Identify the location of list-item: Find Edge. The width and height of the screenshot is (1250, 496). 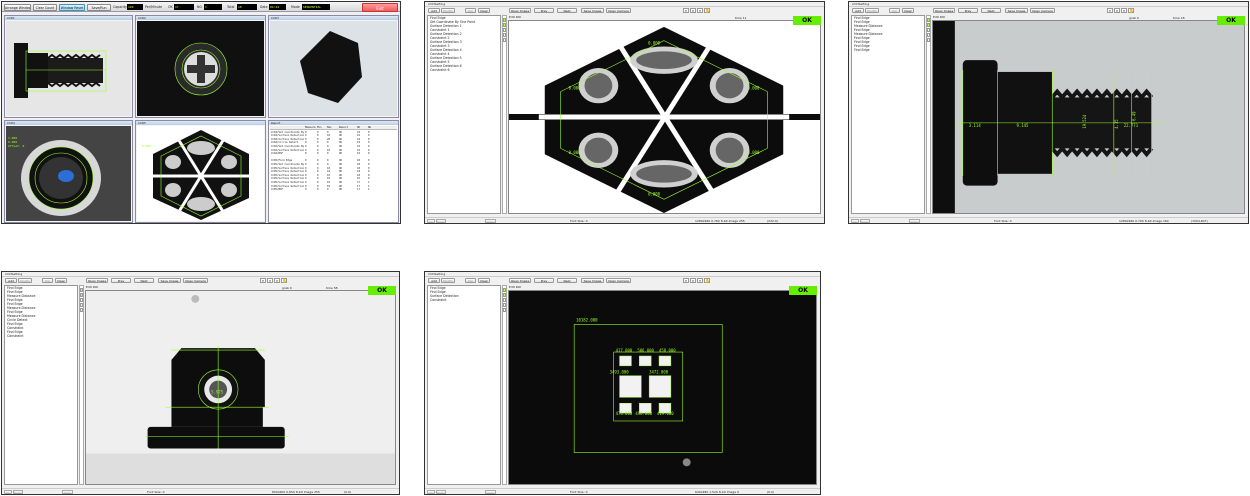
(888, 50).